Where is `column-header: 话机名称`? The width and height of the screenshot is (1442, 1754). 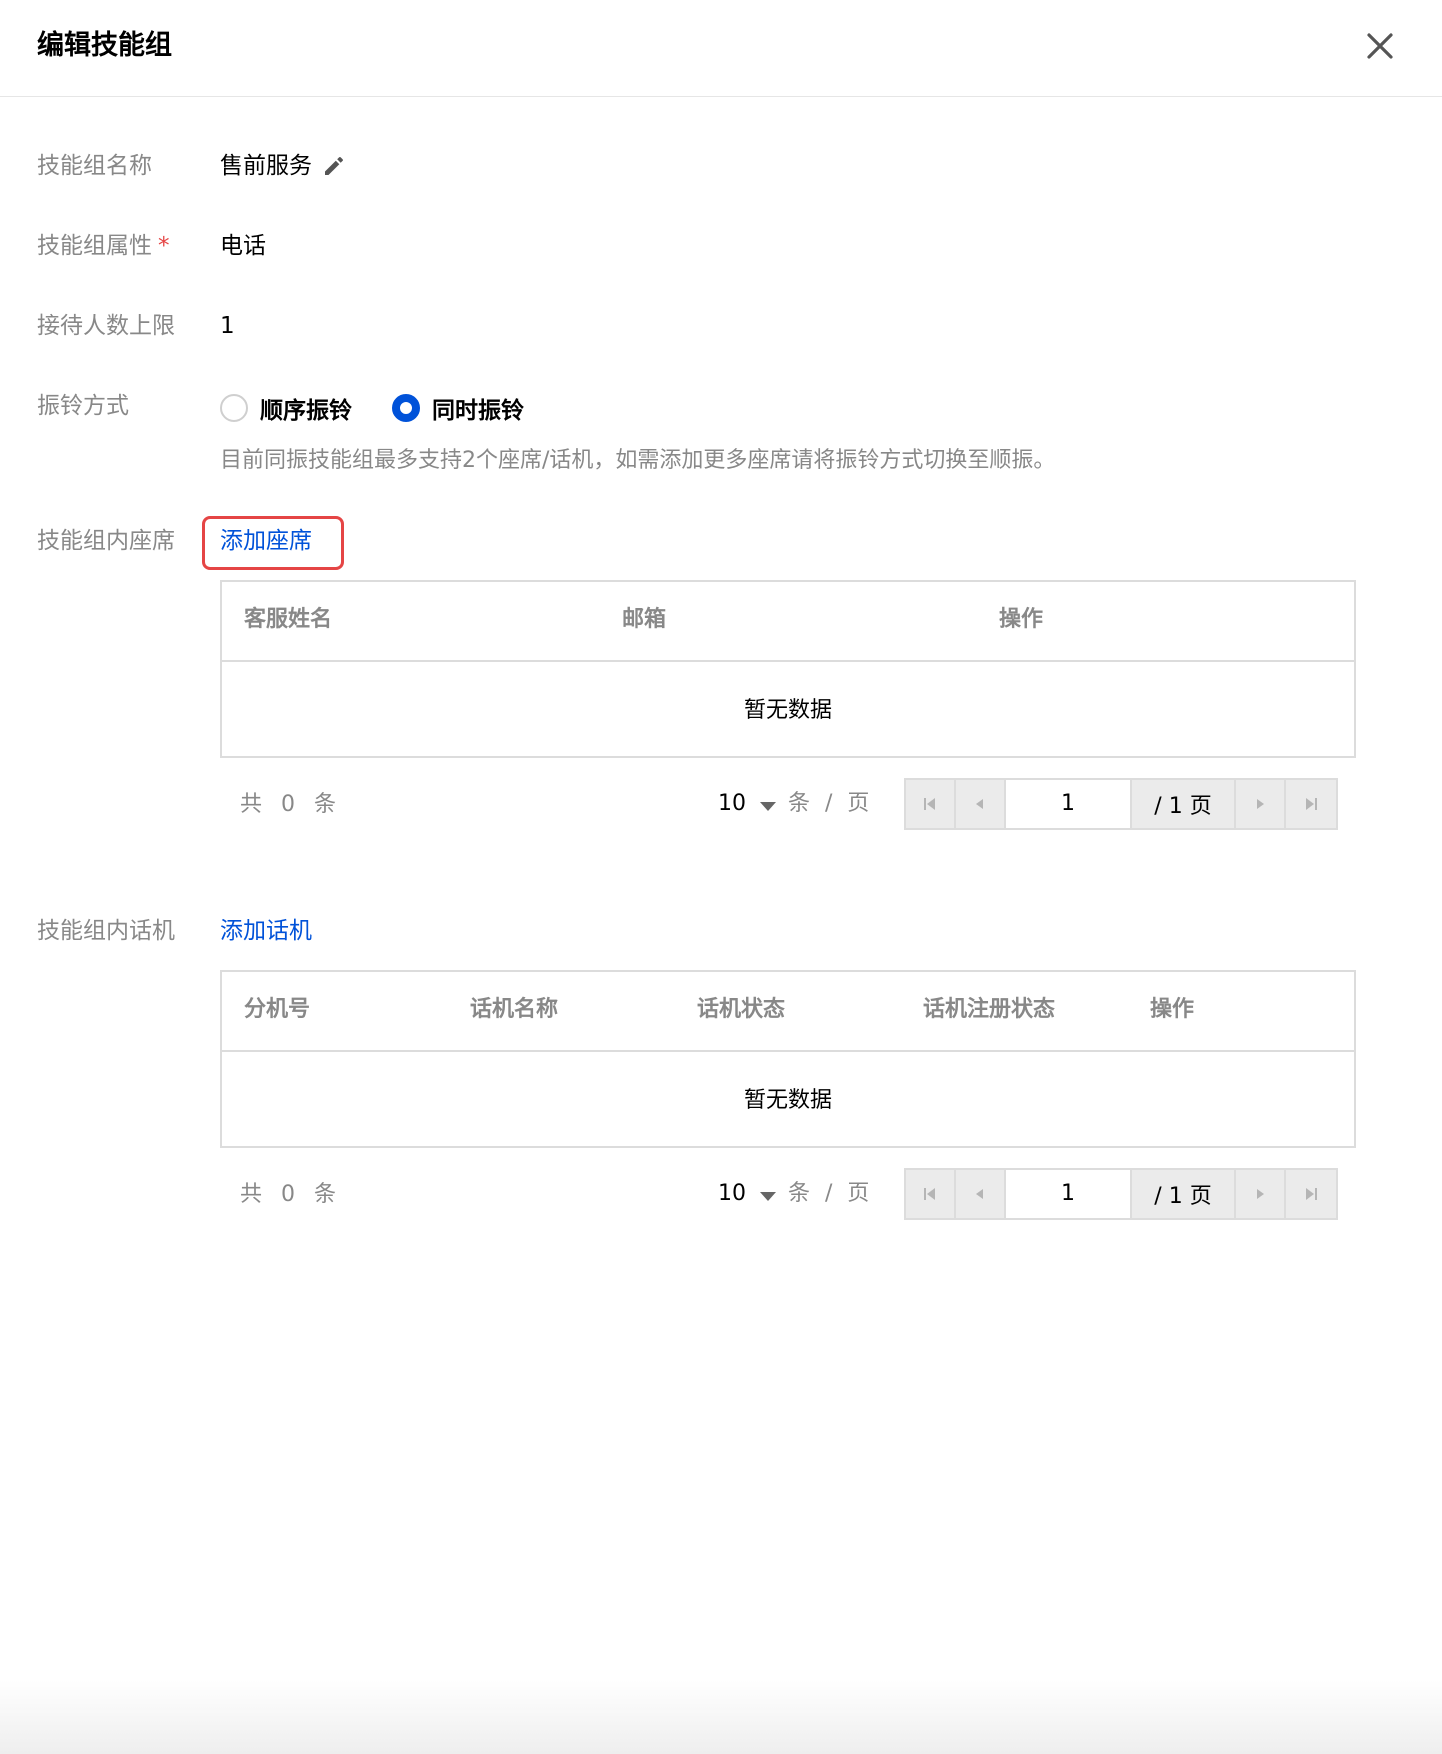
column-header: 话机名称 is located at coordinates (514, 1009).